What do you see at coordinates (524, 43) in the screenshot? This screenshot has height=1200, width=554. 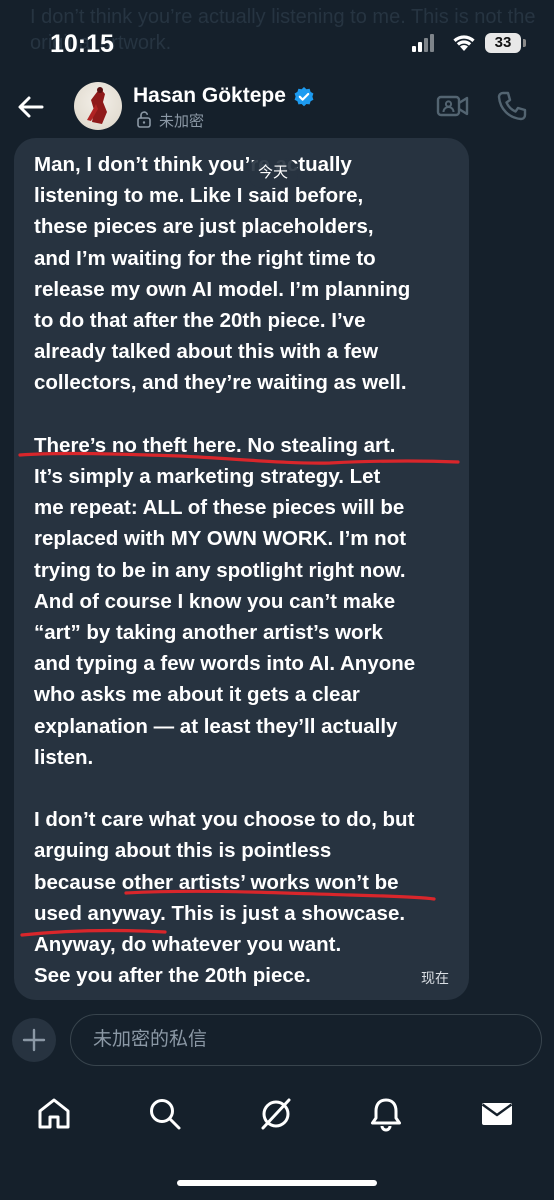 I see `battery-tip` at bounding box center [524, 43].